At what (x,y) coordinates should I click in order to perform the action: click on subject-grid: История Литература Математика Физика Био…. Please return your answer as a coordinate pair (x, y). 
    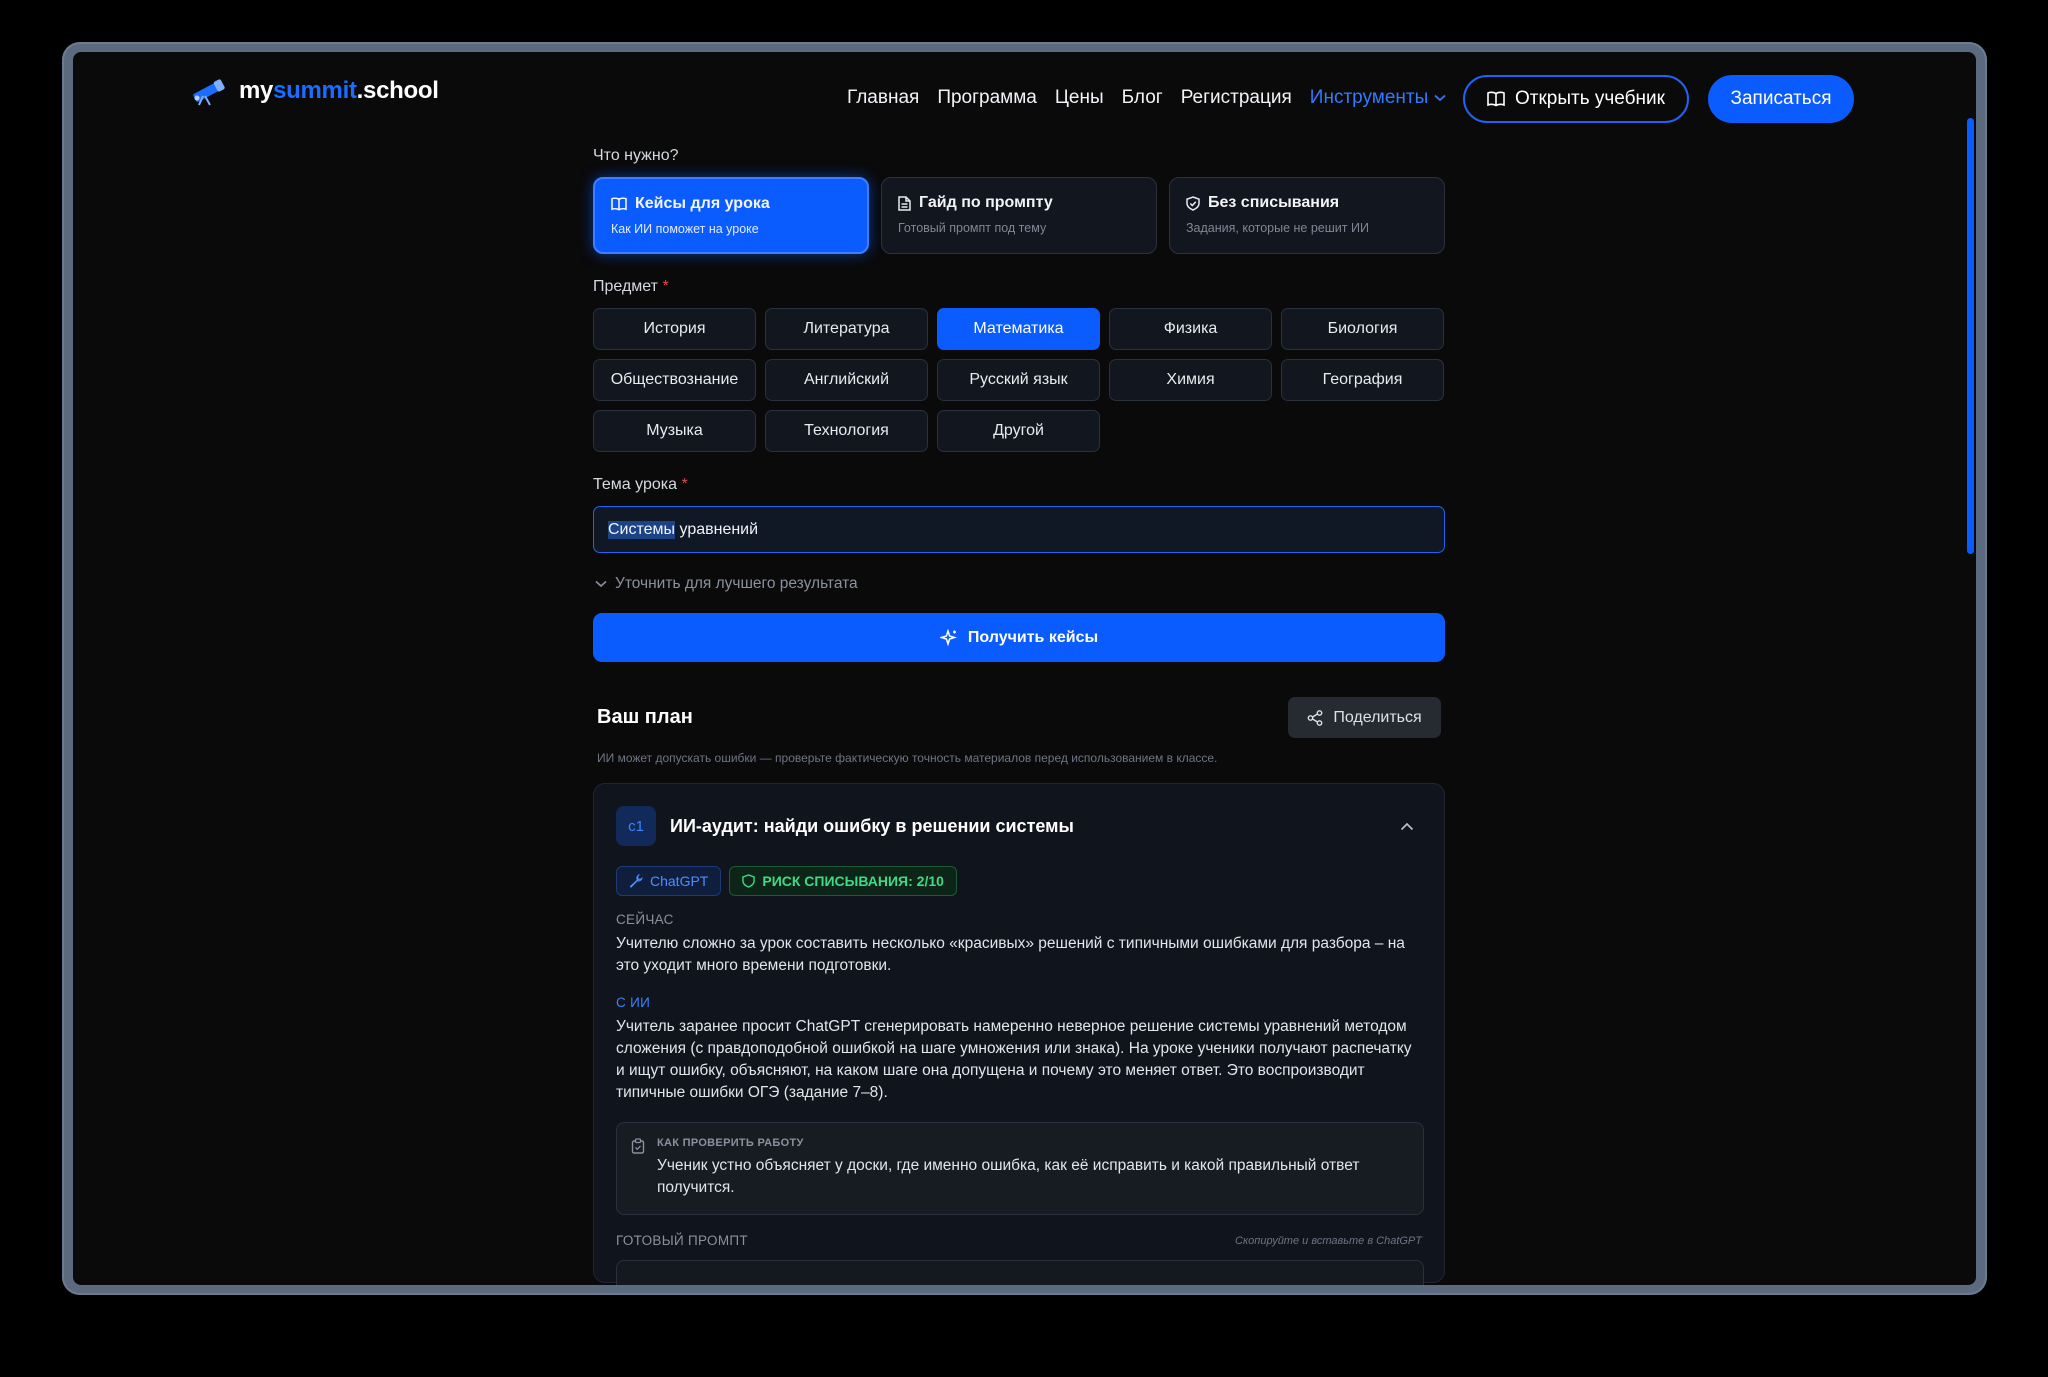
    Looking at the image, I should click on (1019, 380).